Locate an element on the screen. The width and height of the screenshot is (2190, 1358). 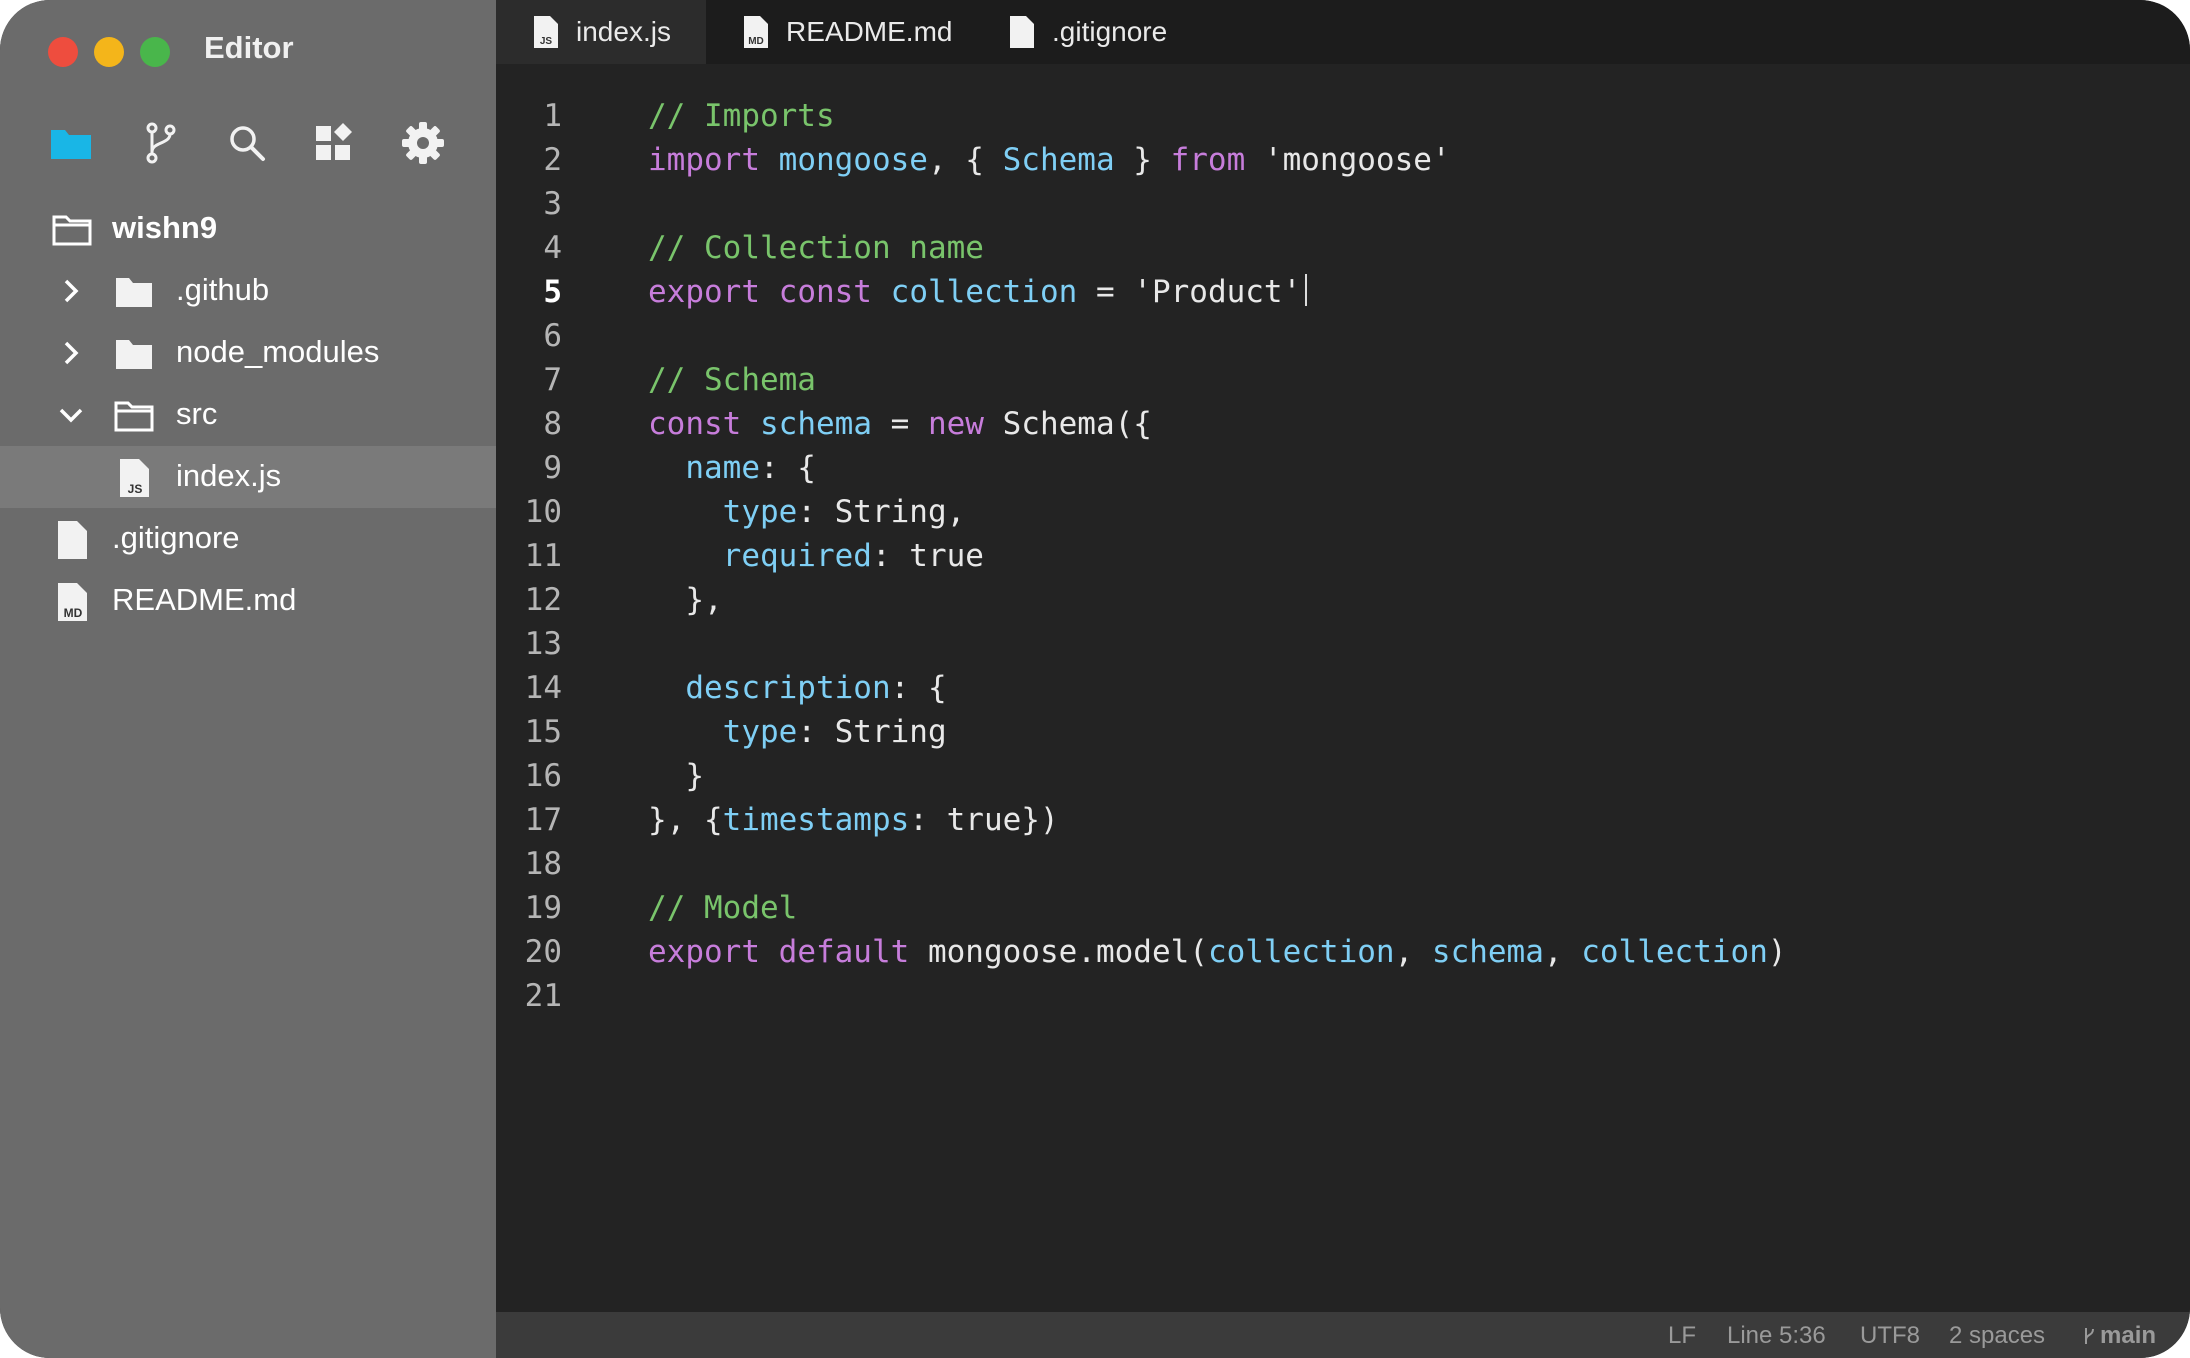
line-number: 13 is located at coordinates (543, 644).